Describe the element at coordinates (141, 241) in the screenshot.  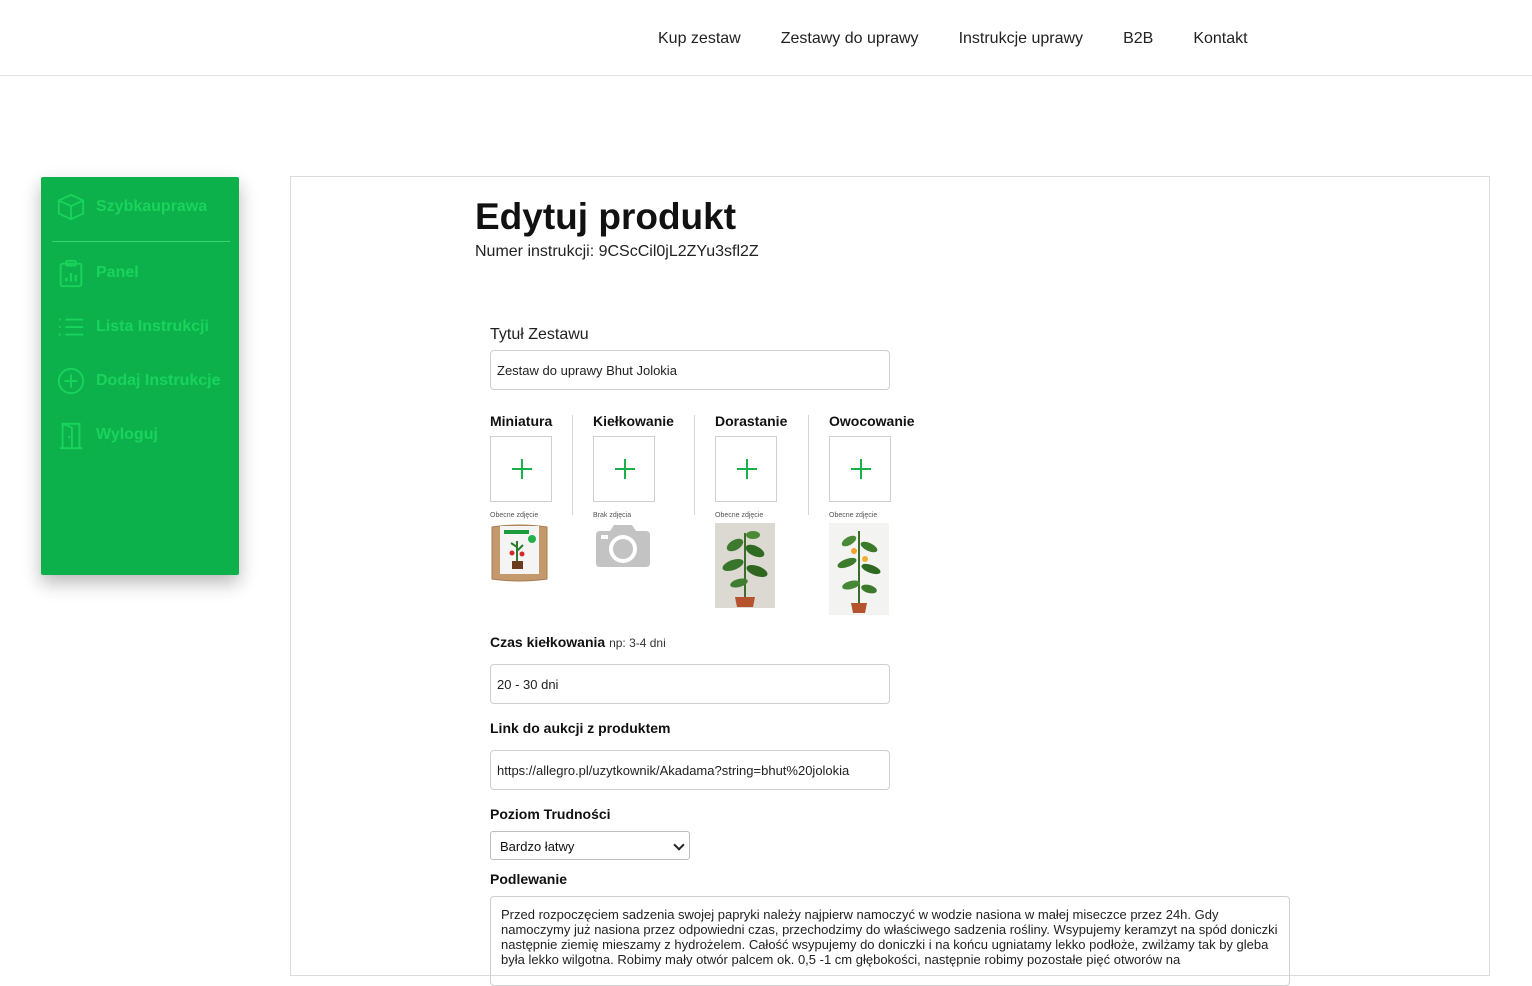
I see `sidebar-divider` at that location.